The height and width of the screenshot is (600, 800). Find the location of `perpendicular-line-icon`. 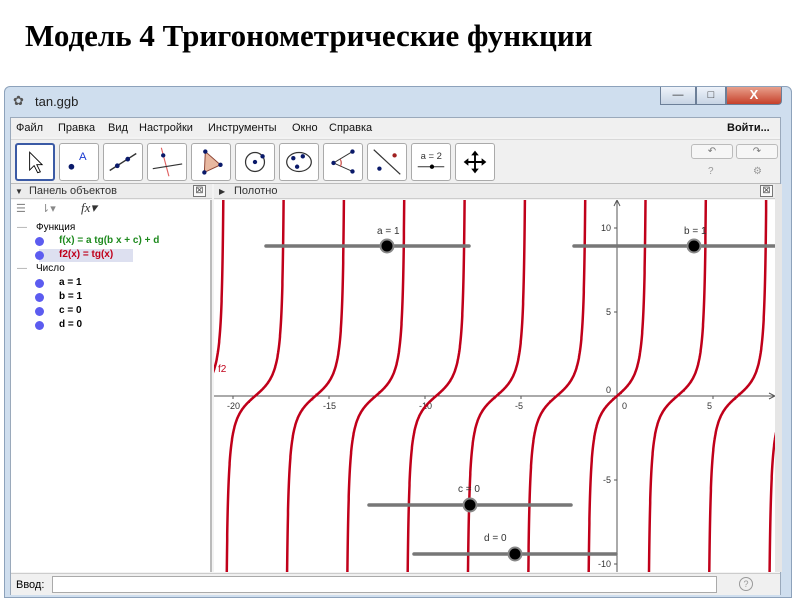

perpendicular-line-icon is located at coordinates (167, 162).